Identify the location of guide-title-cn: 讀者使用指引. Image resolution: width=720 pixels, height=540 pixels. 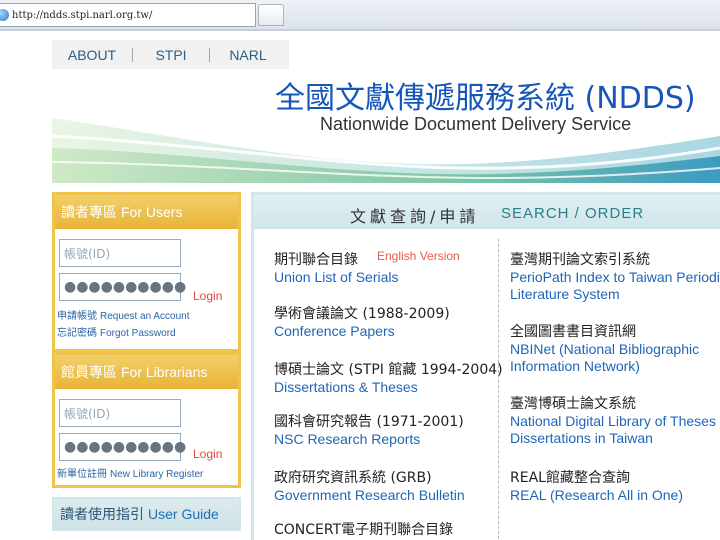
(102, 515).